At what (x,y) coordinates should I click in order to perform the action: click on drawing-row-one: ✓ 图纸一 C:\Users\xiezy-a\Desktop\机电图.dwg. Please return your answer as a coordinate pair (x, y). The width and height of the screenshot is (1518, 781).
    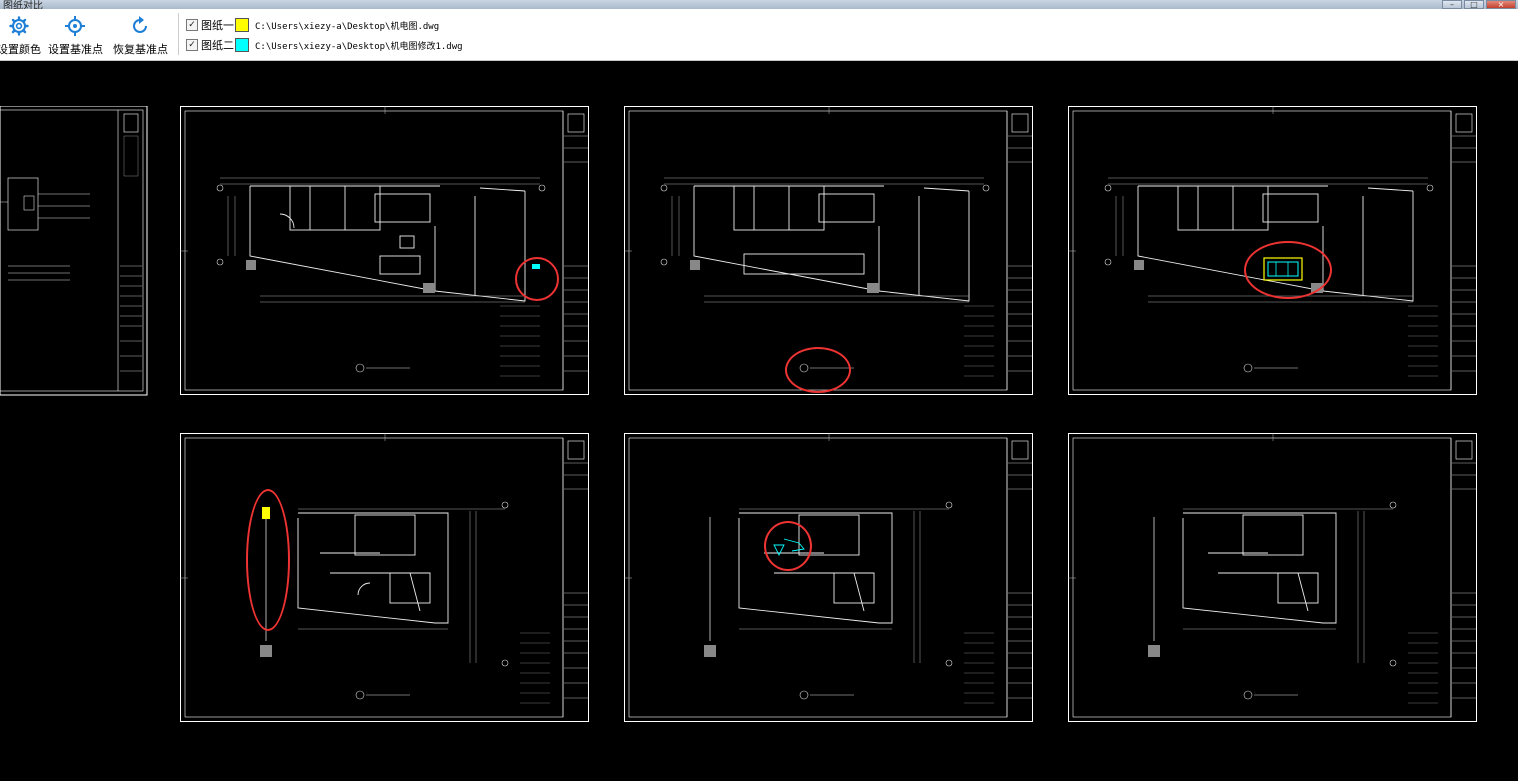
    Looking at the image, I should click on (312, 25).